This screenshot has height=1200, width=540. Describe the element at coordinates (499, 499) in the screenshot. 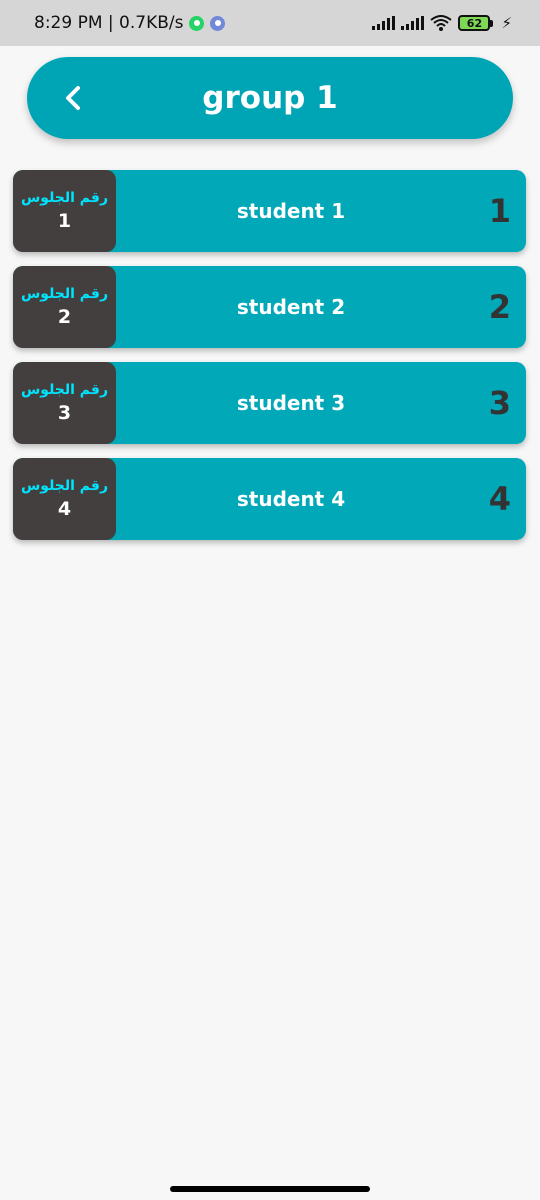

I see `student-index: 4` at that location.